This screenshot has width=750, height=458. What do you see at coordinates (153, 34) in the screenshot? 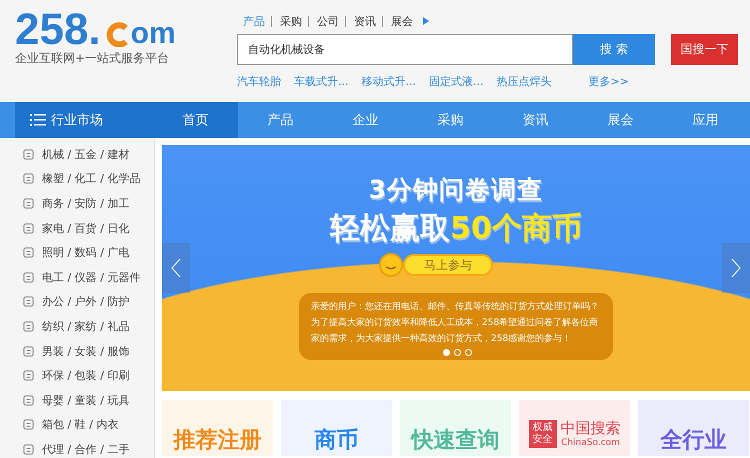
I see `logo-suffix: om` at bounding box center [153, 34].